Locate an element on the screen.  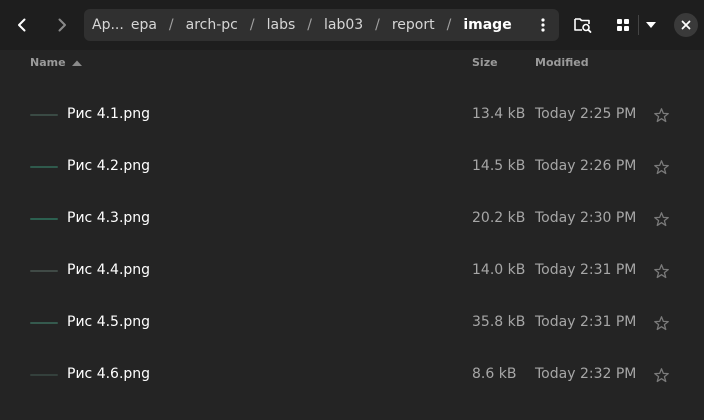
sort-ascending-icon is located at coordinates (77, 63).